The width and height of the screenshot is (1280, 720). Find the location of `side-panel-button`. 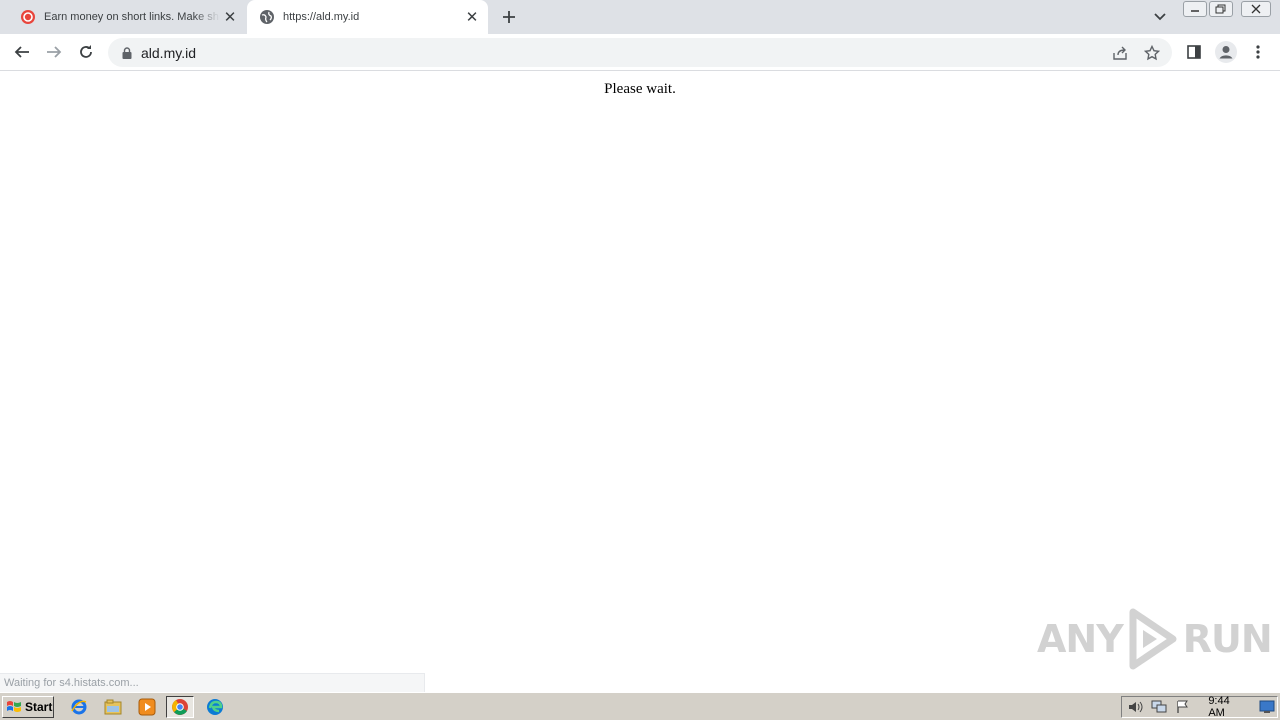

side-panel-button is located at coordinates (1194, 52).